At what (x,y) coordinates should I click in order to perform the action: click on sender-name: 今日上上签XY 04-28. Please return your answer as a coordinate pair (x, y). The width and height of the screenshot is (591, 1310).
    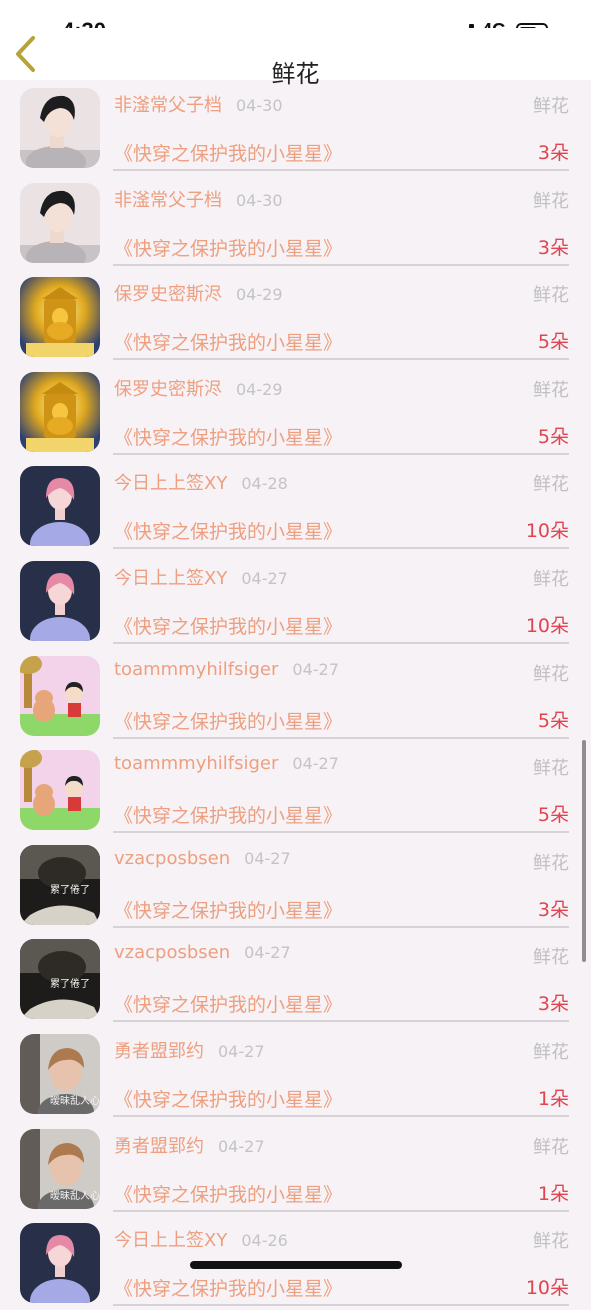
    Looking at the image, I should click on (201, 482).